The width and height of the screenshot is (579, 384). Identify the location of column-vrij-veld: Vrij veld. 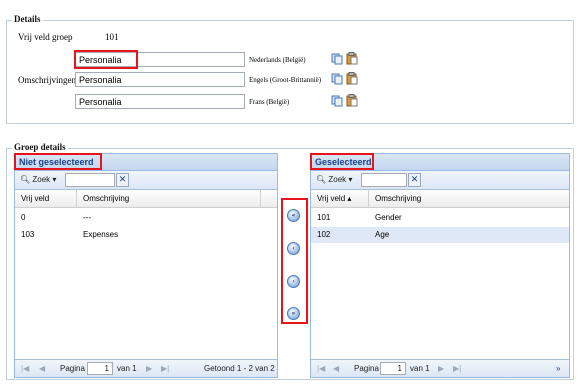
(35, 198).